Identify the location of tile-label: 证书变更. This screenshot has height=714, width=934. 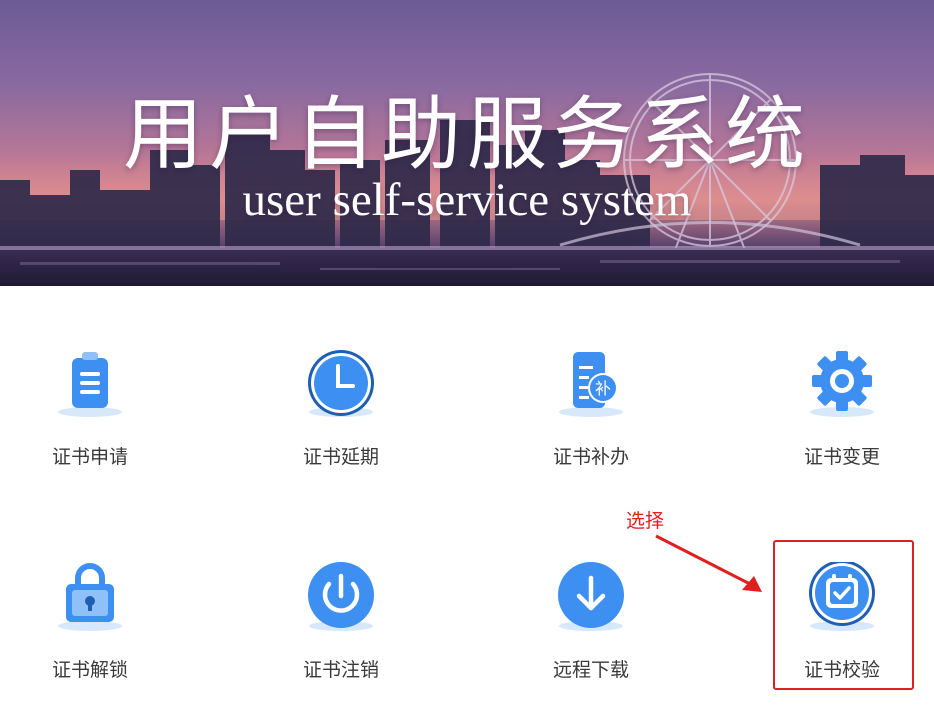
(841, 457).